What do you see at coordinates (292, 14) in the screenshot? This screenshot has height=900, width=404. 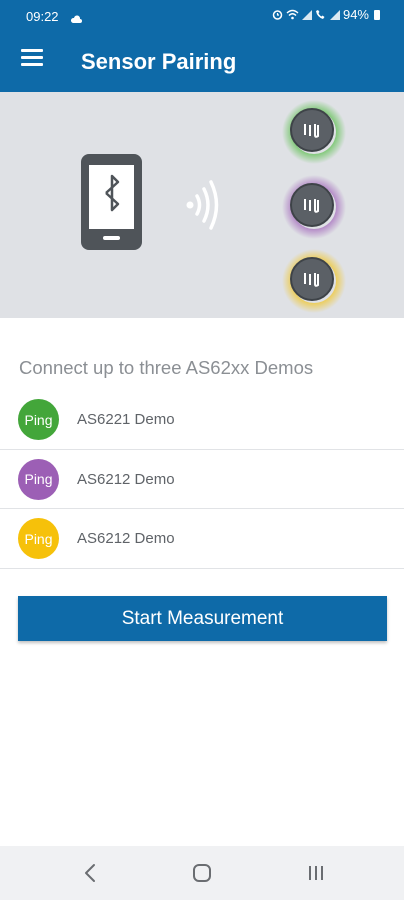 I see `wifi-icon` at bounding box center [292, 14].